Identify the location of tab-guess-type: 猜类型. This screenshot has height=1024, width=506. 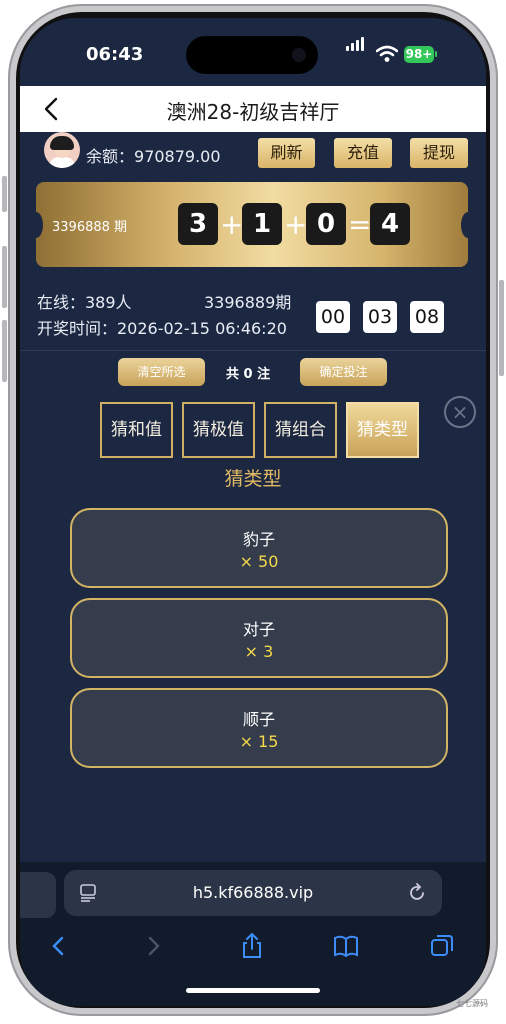
(382, 430).